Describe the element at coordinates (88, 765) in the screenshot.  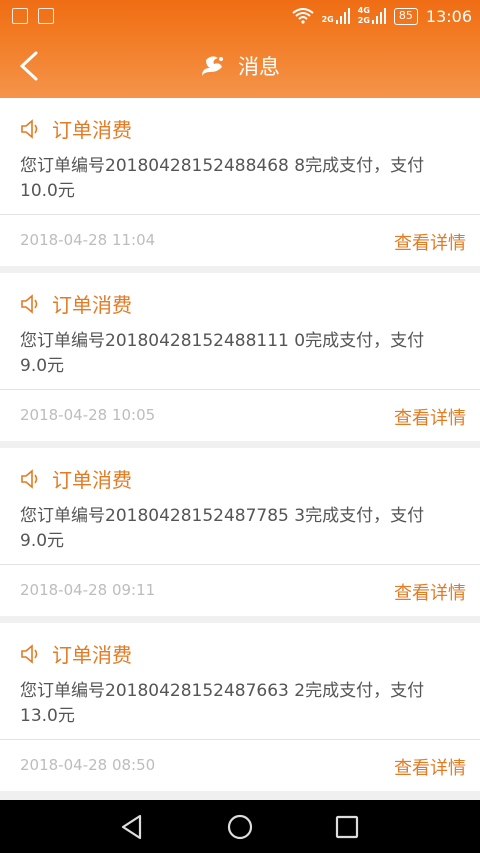
I see `message-time: 2018-04-28 08:50` at that location.